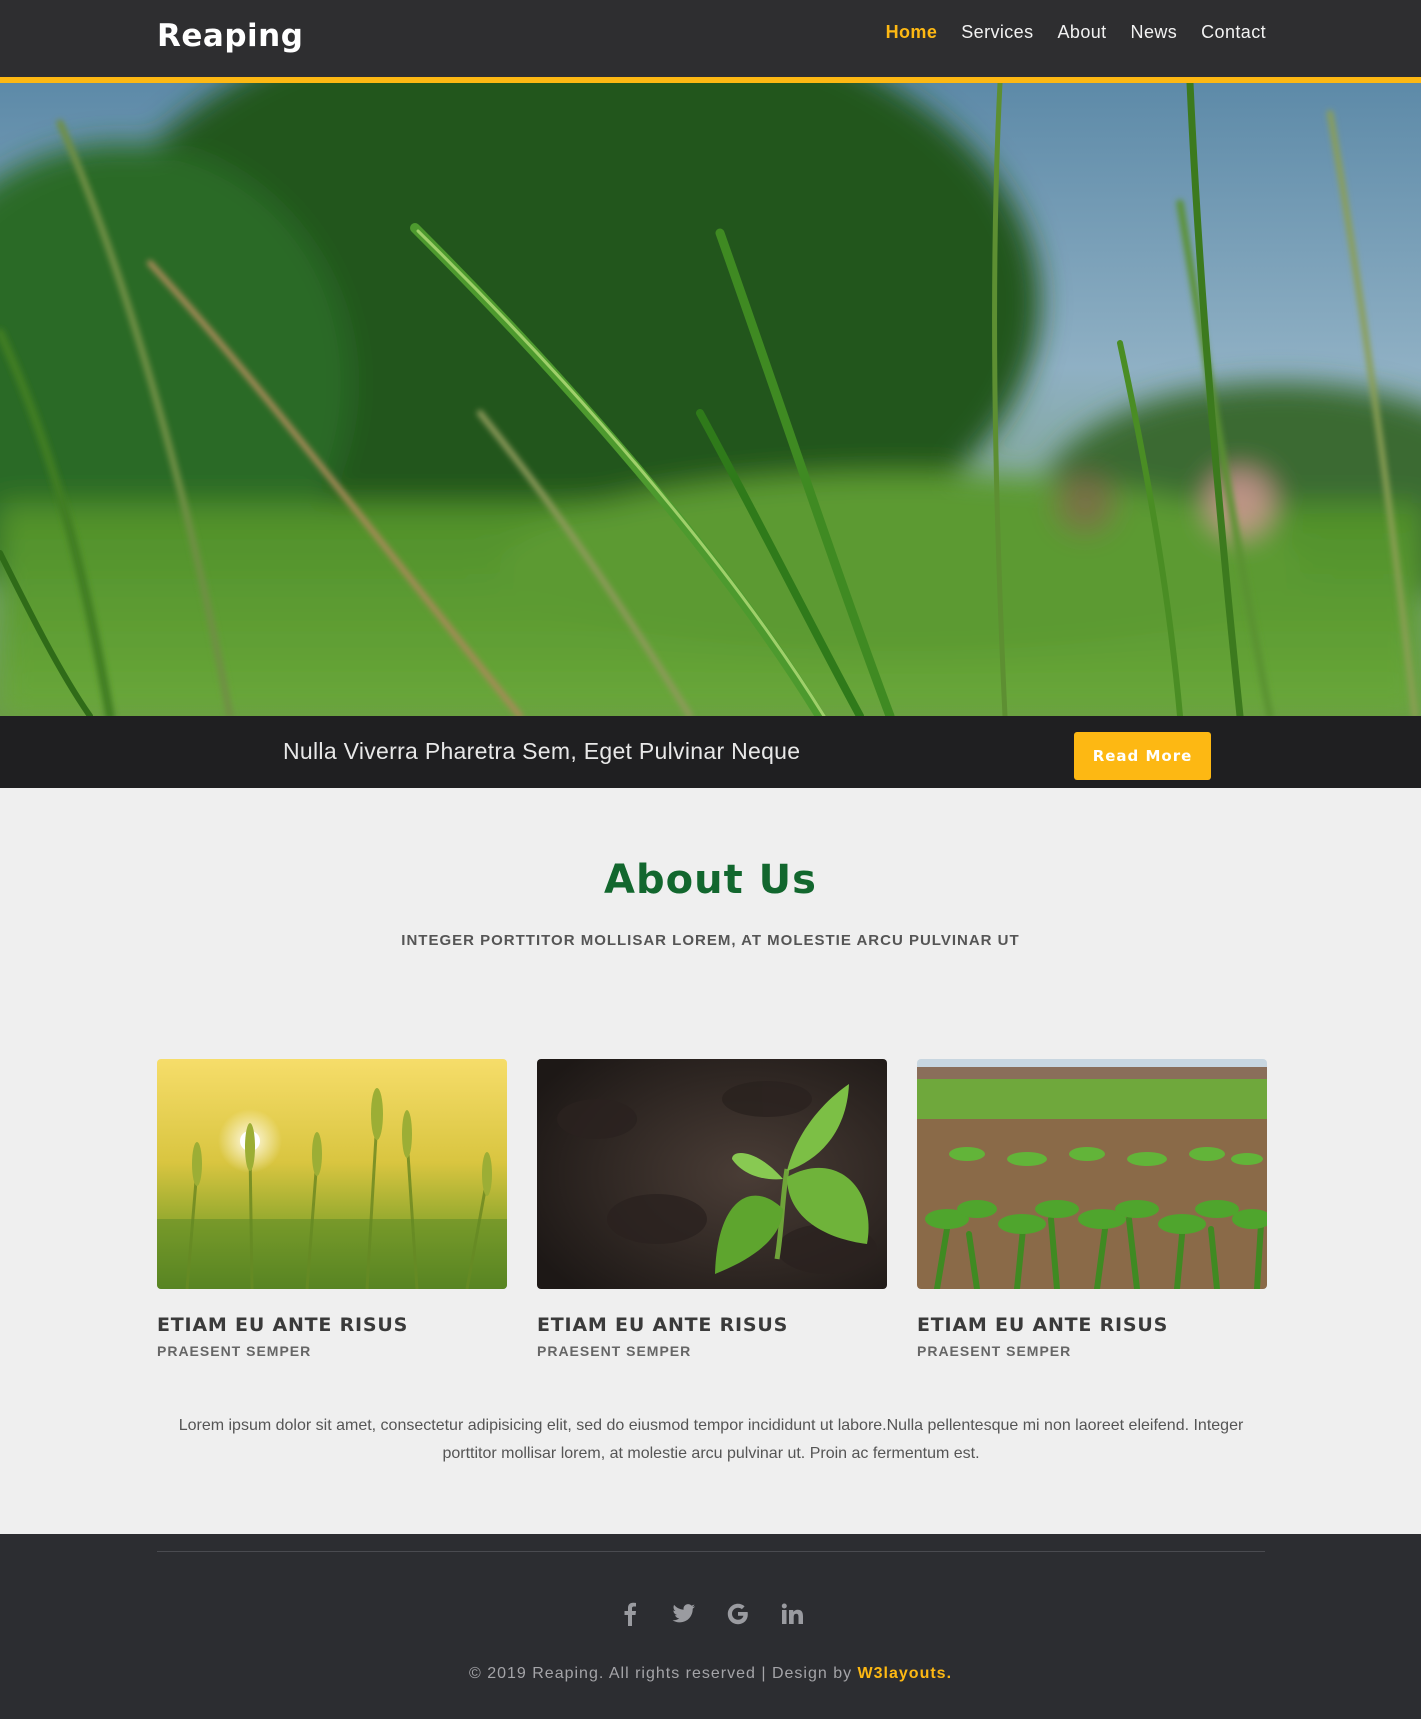 Image resolution: width=1421 pixels, height=1719 pixels. What do you see at coordinates (1233, 32) in the screenshot?
I see `nav-item-contact: Contact` at bounding box center [1233, 32].